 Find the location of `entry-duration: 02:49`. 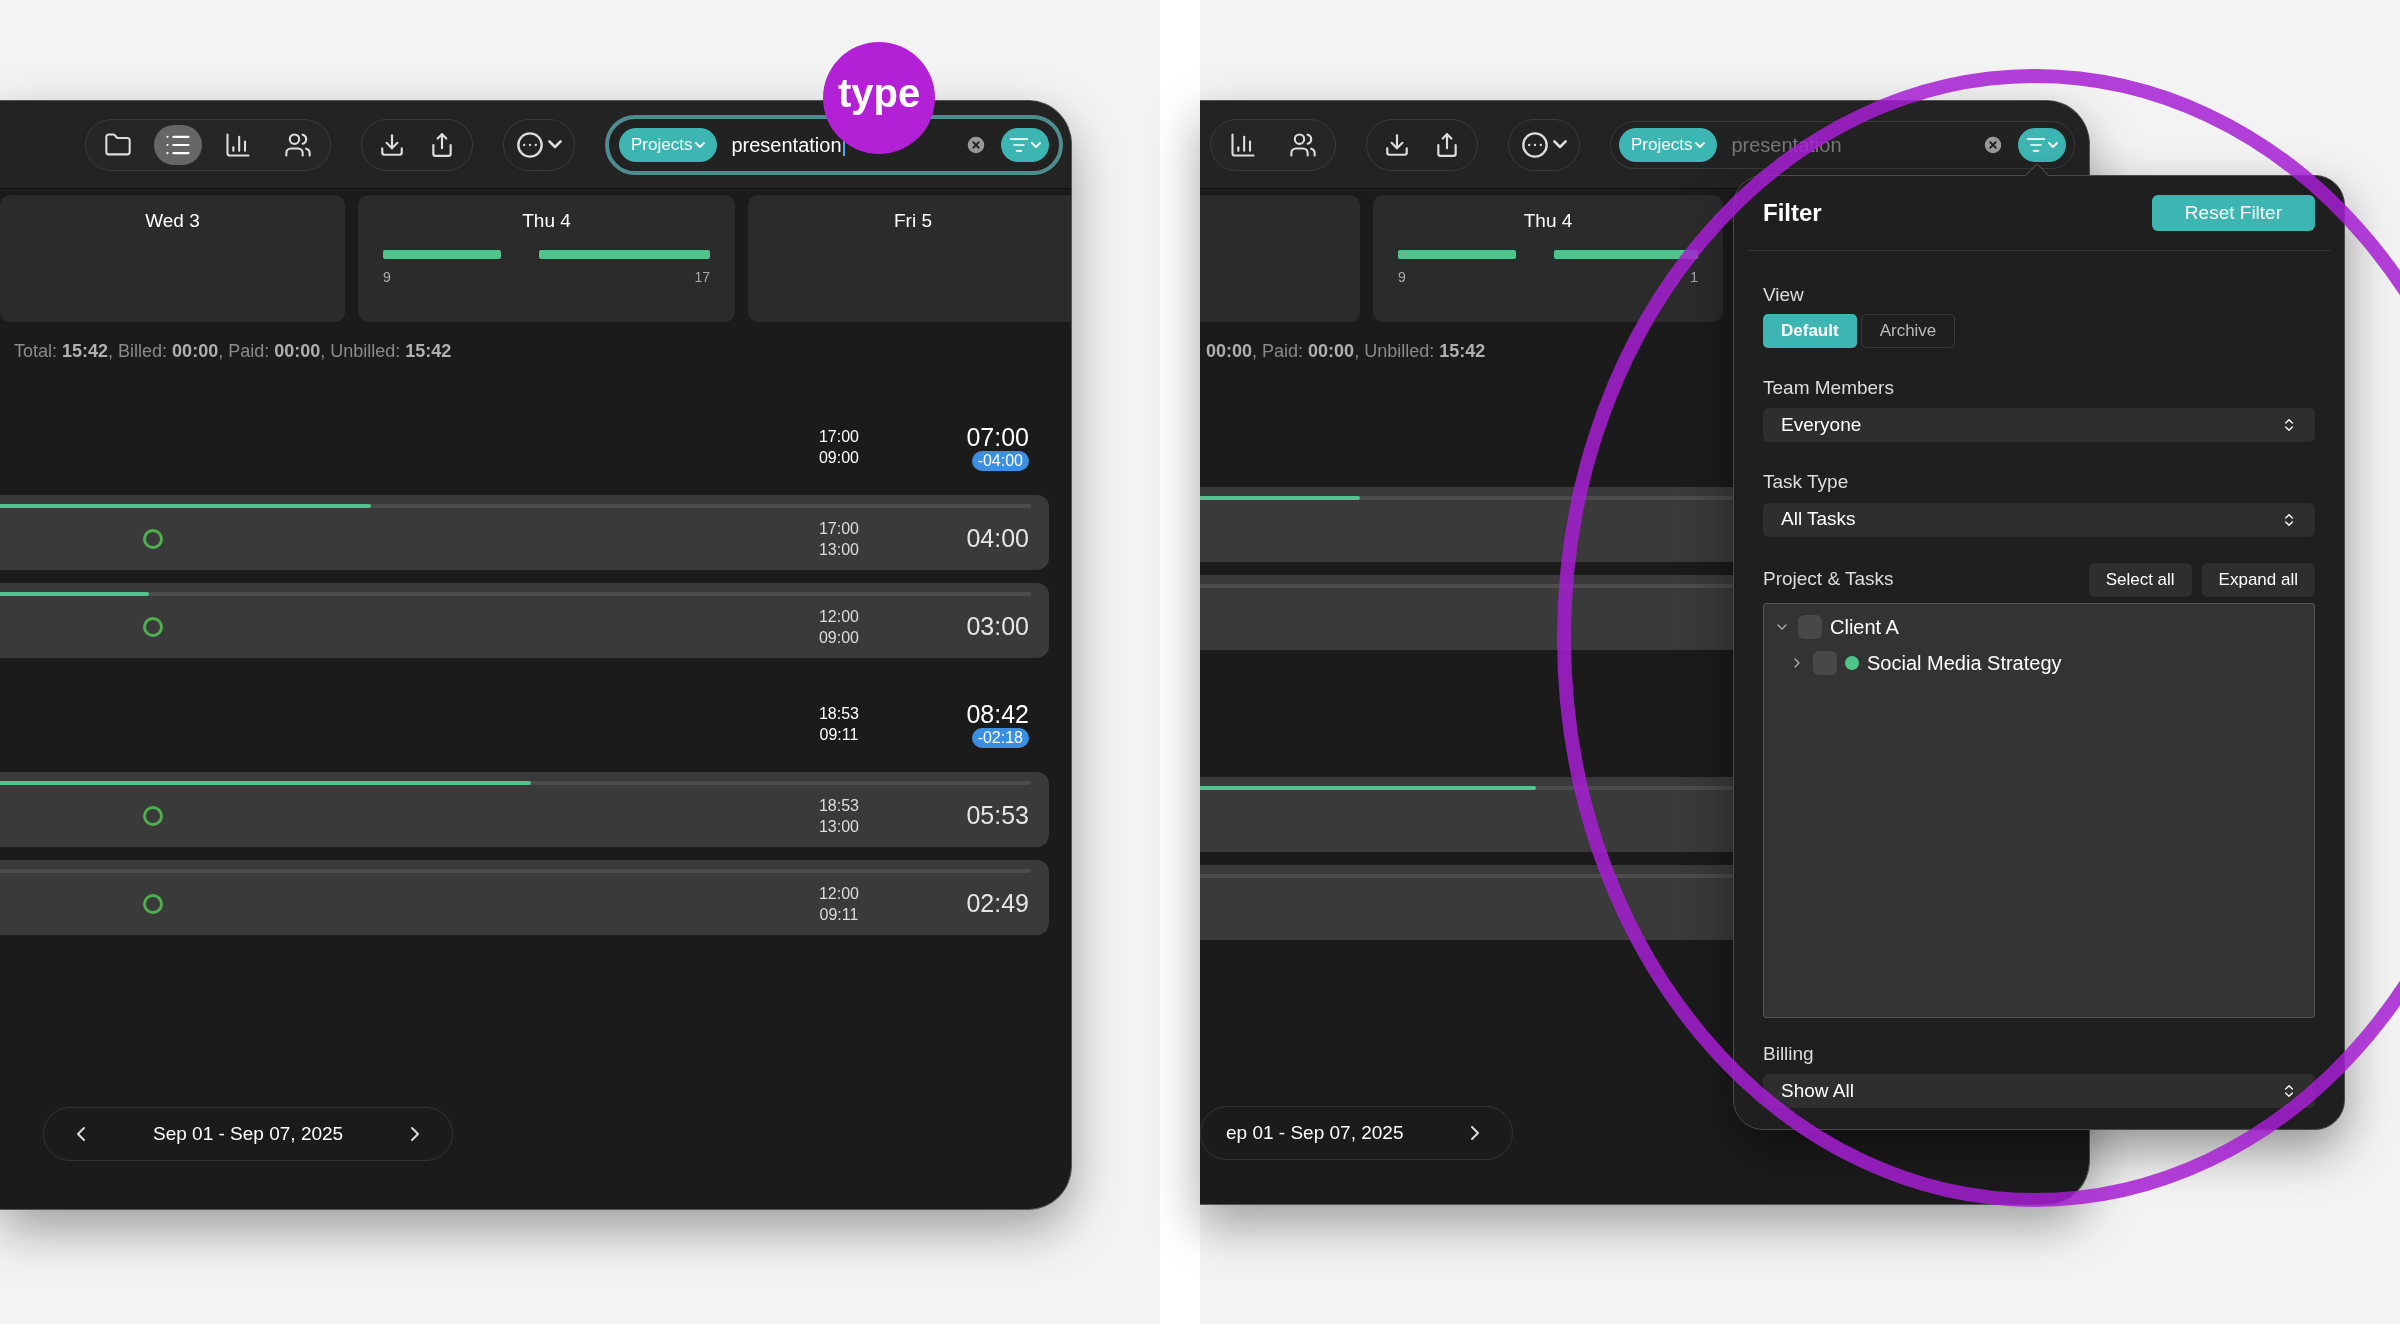

entry-duration: 02:49 is located at coordinates (997, 904).